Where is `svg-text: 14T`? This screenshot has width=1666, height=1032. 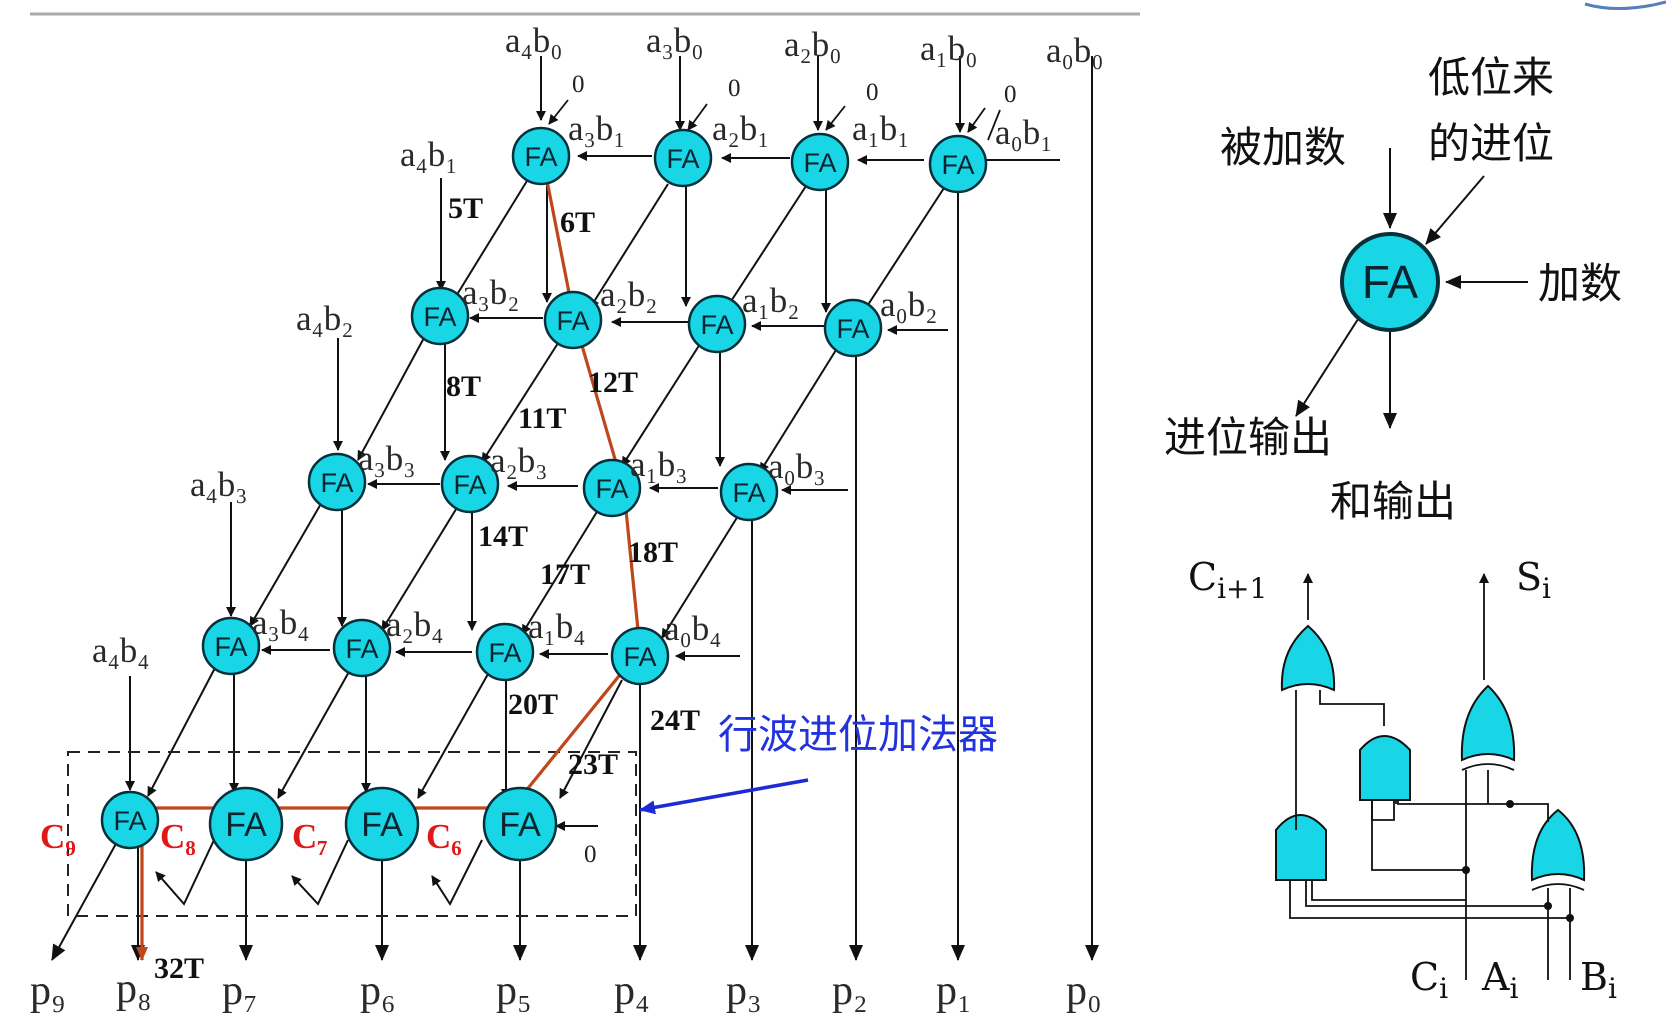 svg-text: 14T is located at coordinates (503, 536).